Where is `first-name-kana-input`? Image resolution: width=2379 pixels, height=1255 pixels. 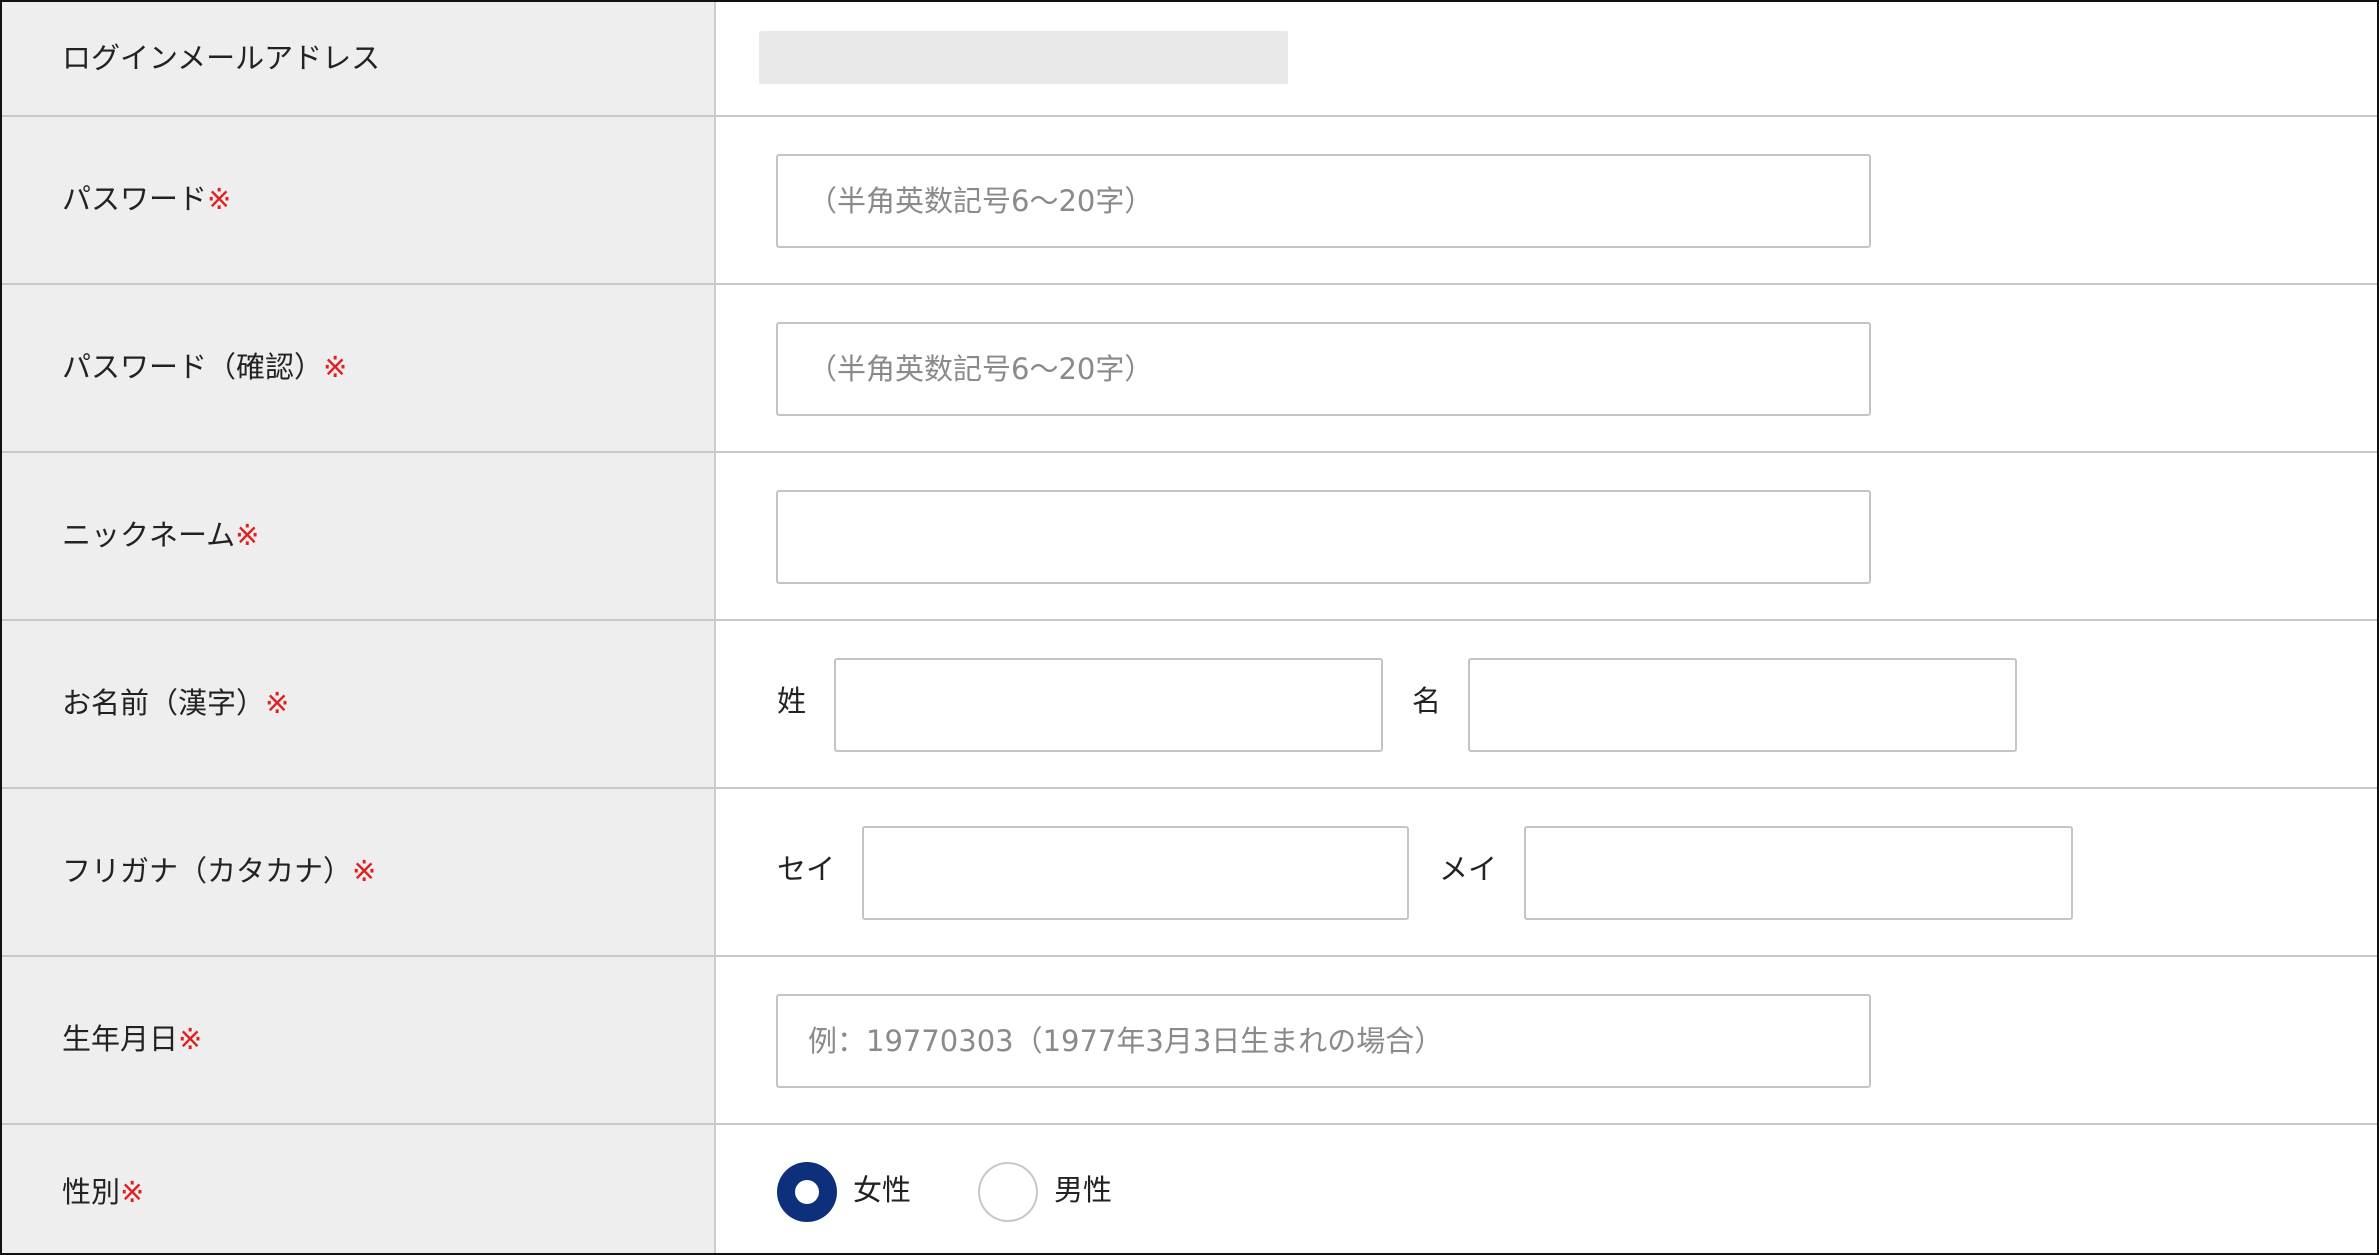
first-name-kana-input is located at coordinates (1798, 873).